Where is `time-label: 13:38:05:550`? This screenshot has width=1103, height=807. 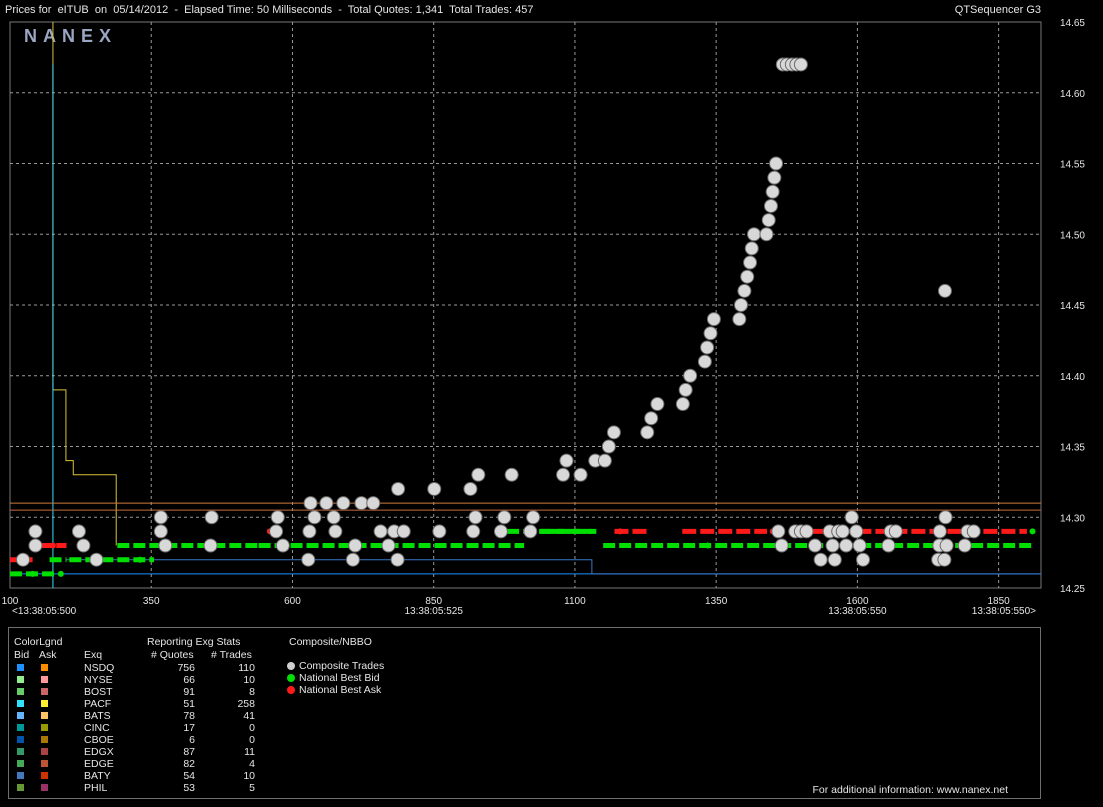 time-label: 13:38:05:550 is located at coordinates (857, 611).